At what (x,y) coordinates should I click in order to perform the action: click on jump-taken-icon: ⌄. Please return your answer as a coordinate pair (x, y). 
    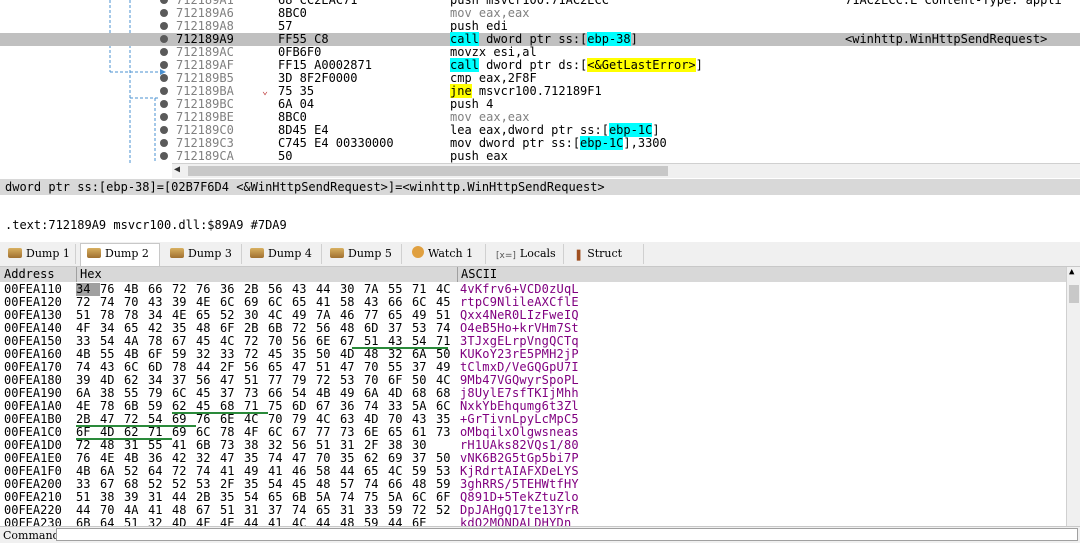
    Looking at the image, I should click on (265, 91).